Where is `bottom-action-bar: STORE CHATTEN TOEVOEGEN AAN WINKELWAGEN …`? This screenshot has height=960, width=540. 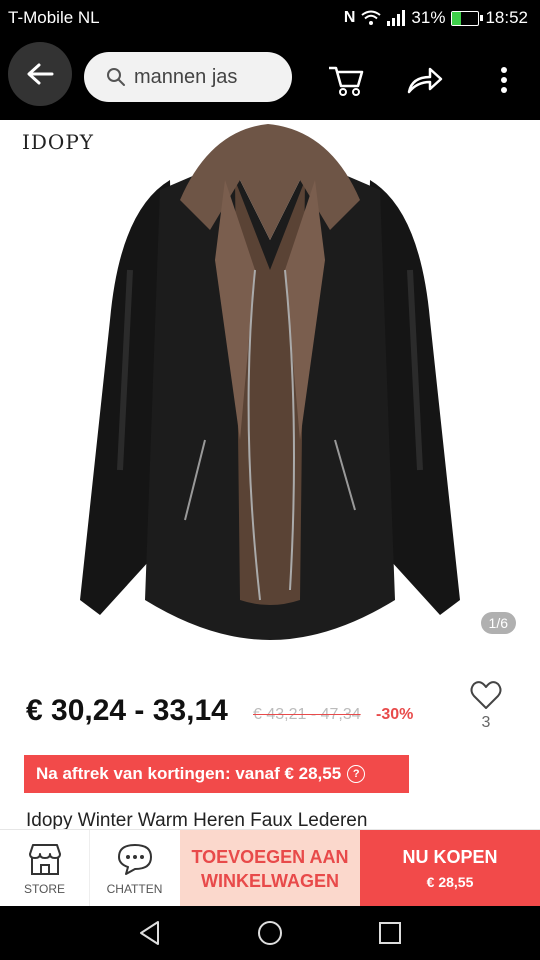 bottom-action-bar: STORE CHATTEN TOEVOEGEN AAN WINKELWAGEN … is located at coordinates (270, 868).